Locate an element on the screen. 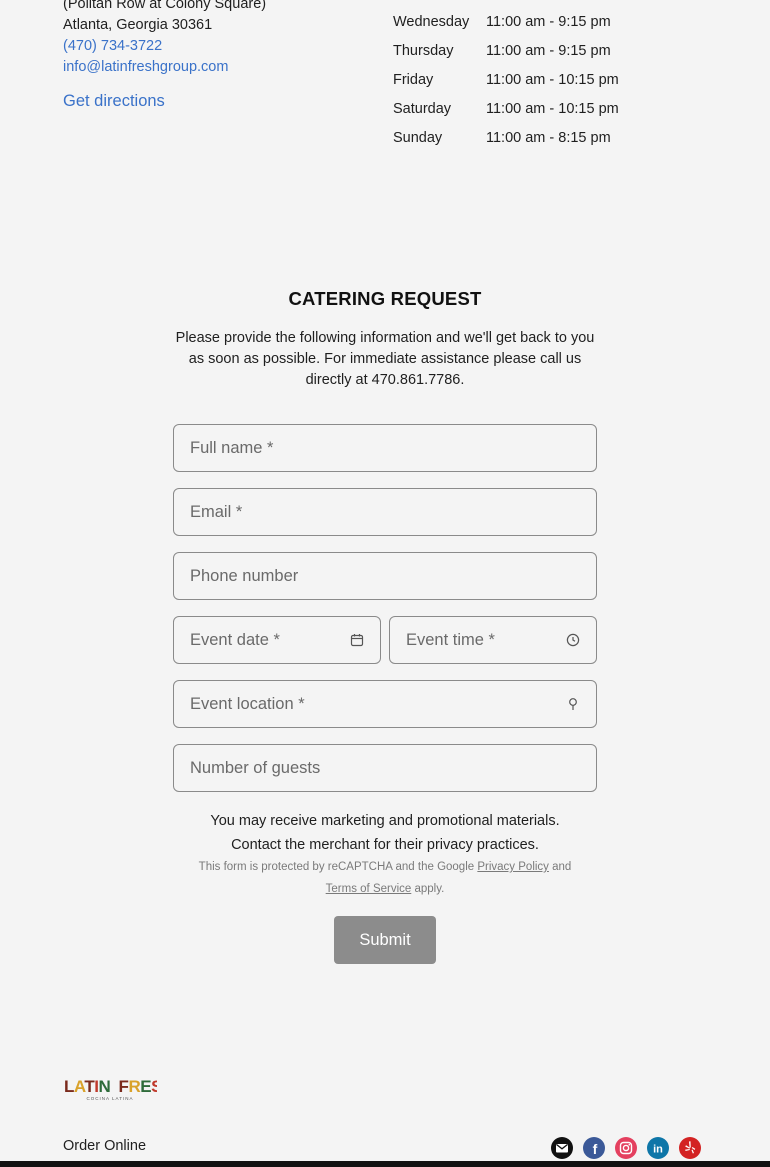 Image resolution: width=770 pixels, height=1167 pixels. email-link: info@latinfreshgroup.com is located at coordinates (213, 67).